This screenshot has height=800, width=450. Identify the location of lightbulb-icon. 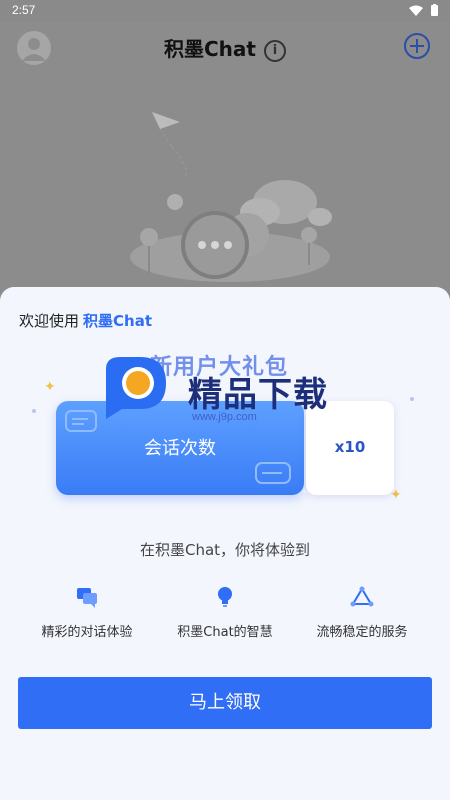
(225, 597).